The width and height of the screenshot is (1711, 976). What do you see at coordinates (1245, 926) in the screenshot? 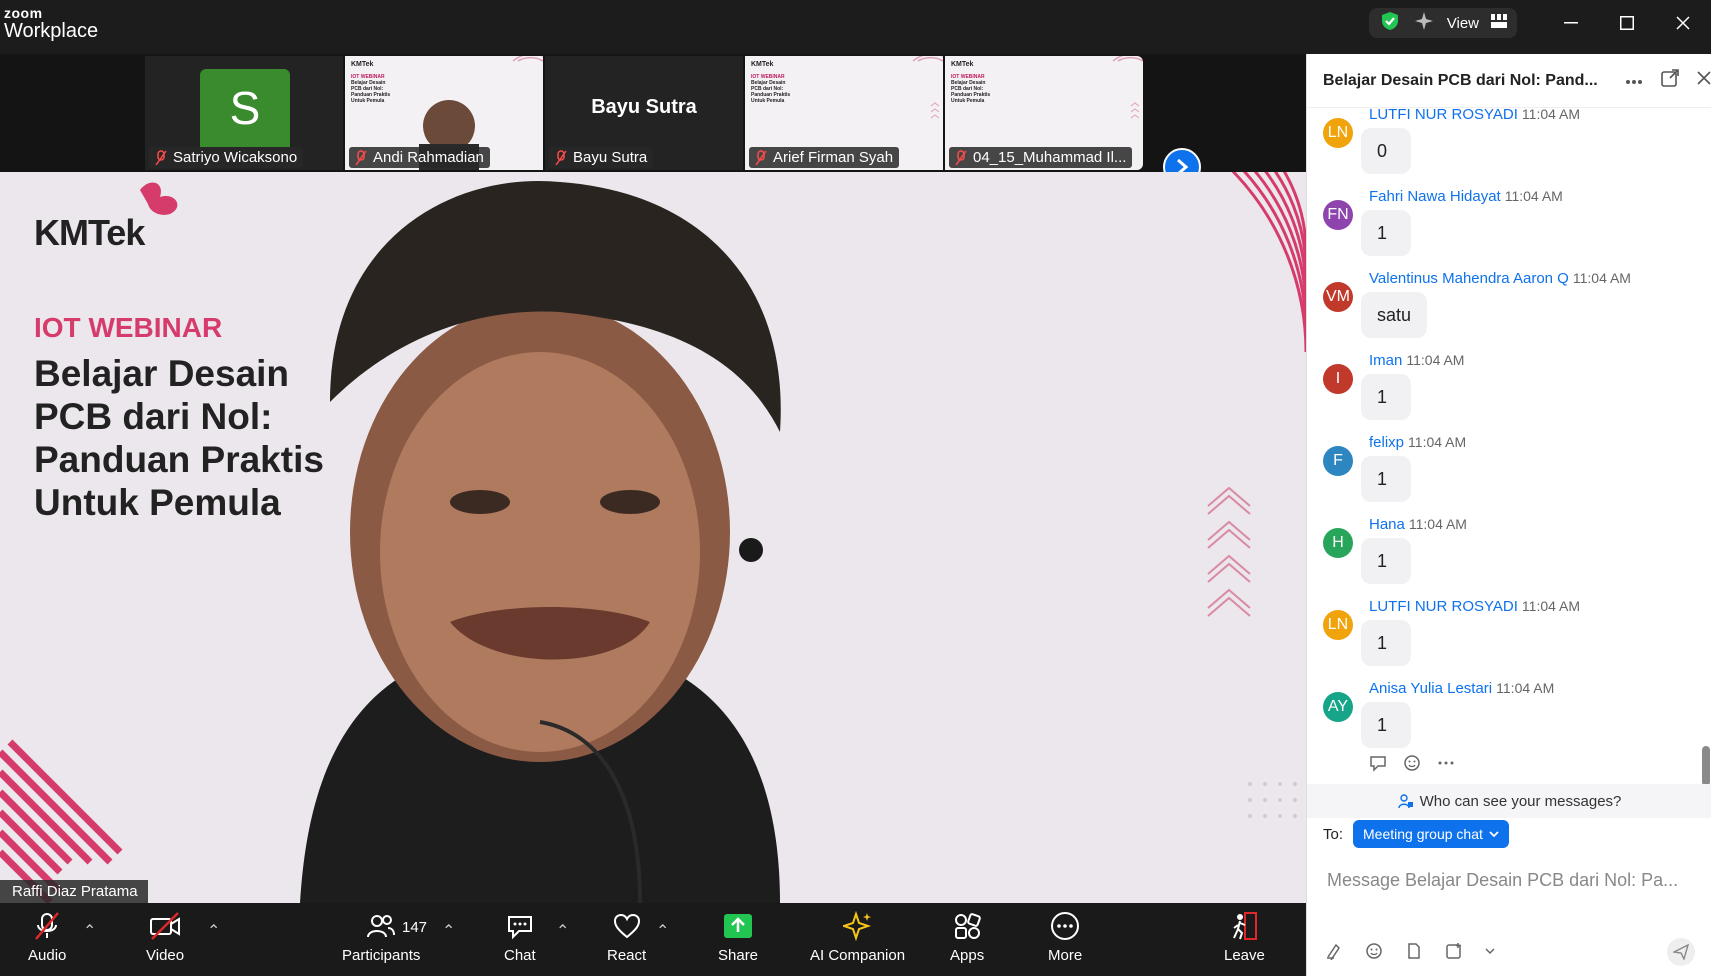
I see `leave-icon` at bounding box center [1245, 926].